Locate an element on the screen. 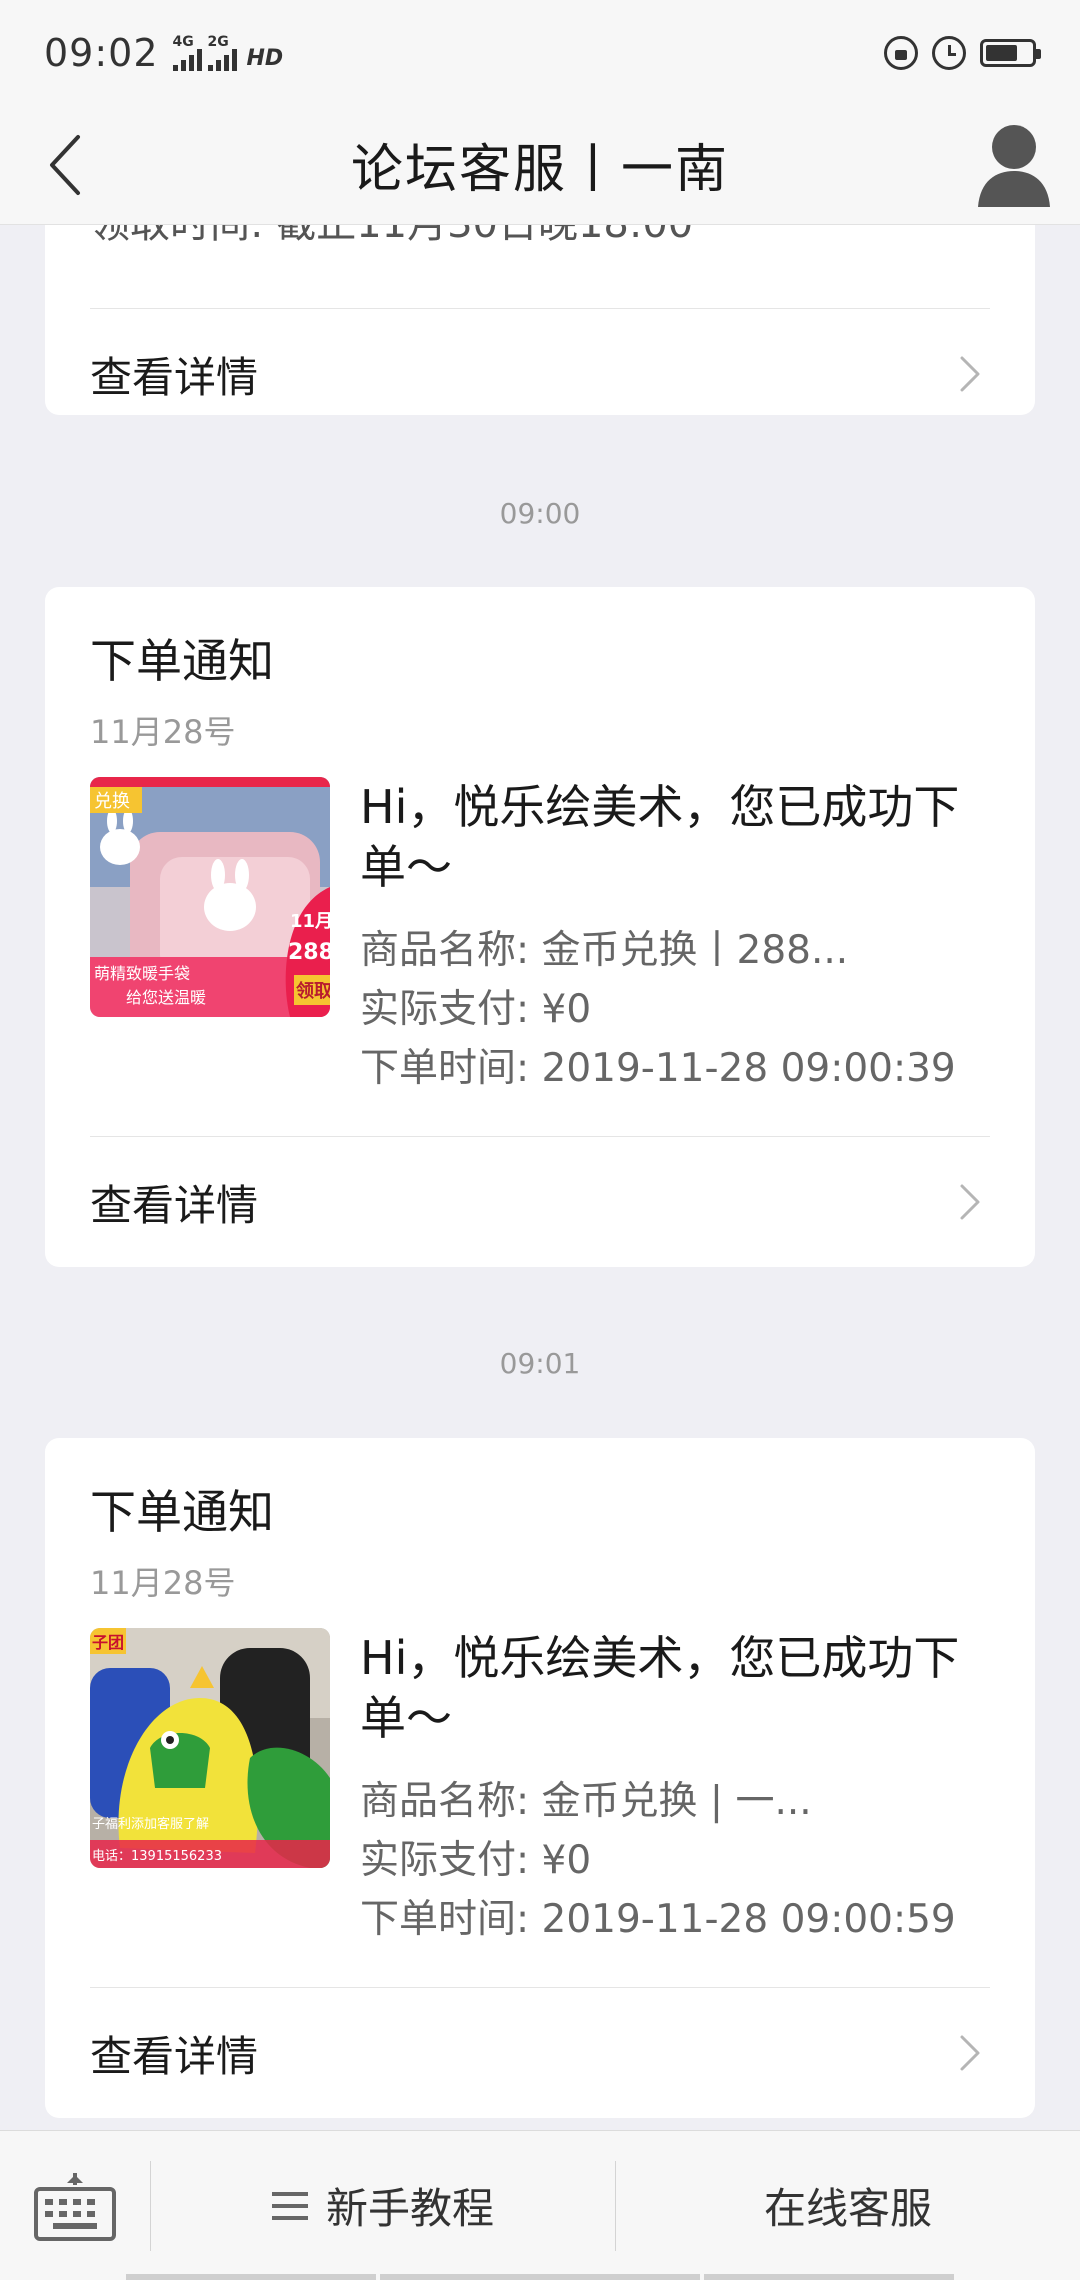  keyboard-icon is located at coordinates (75, 2206).